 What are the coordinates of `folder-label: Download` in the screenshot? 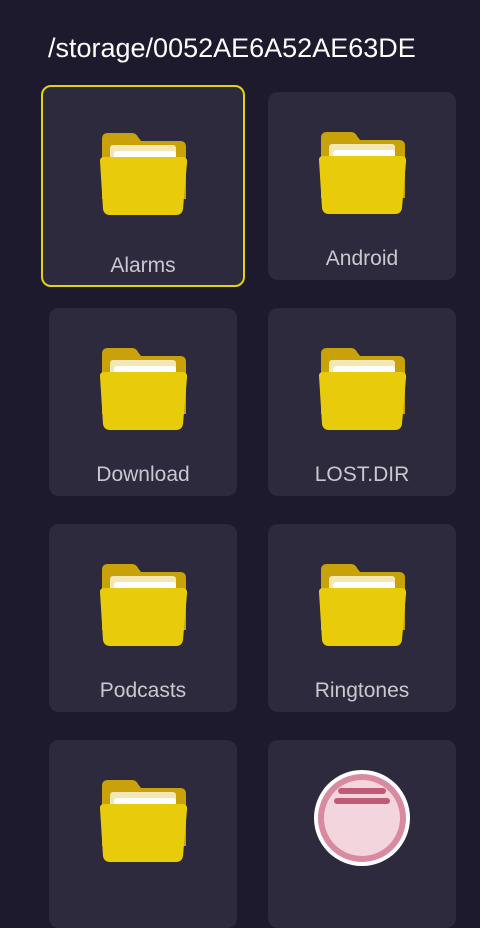 It's located at (143, 474).